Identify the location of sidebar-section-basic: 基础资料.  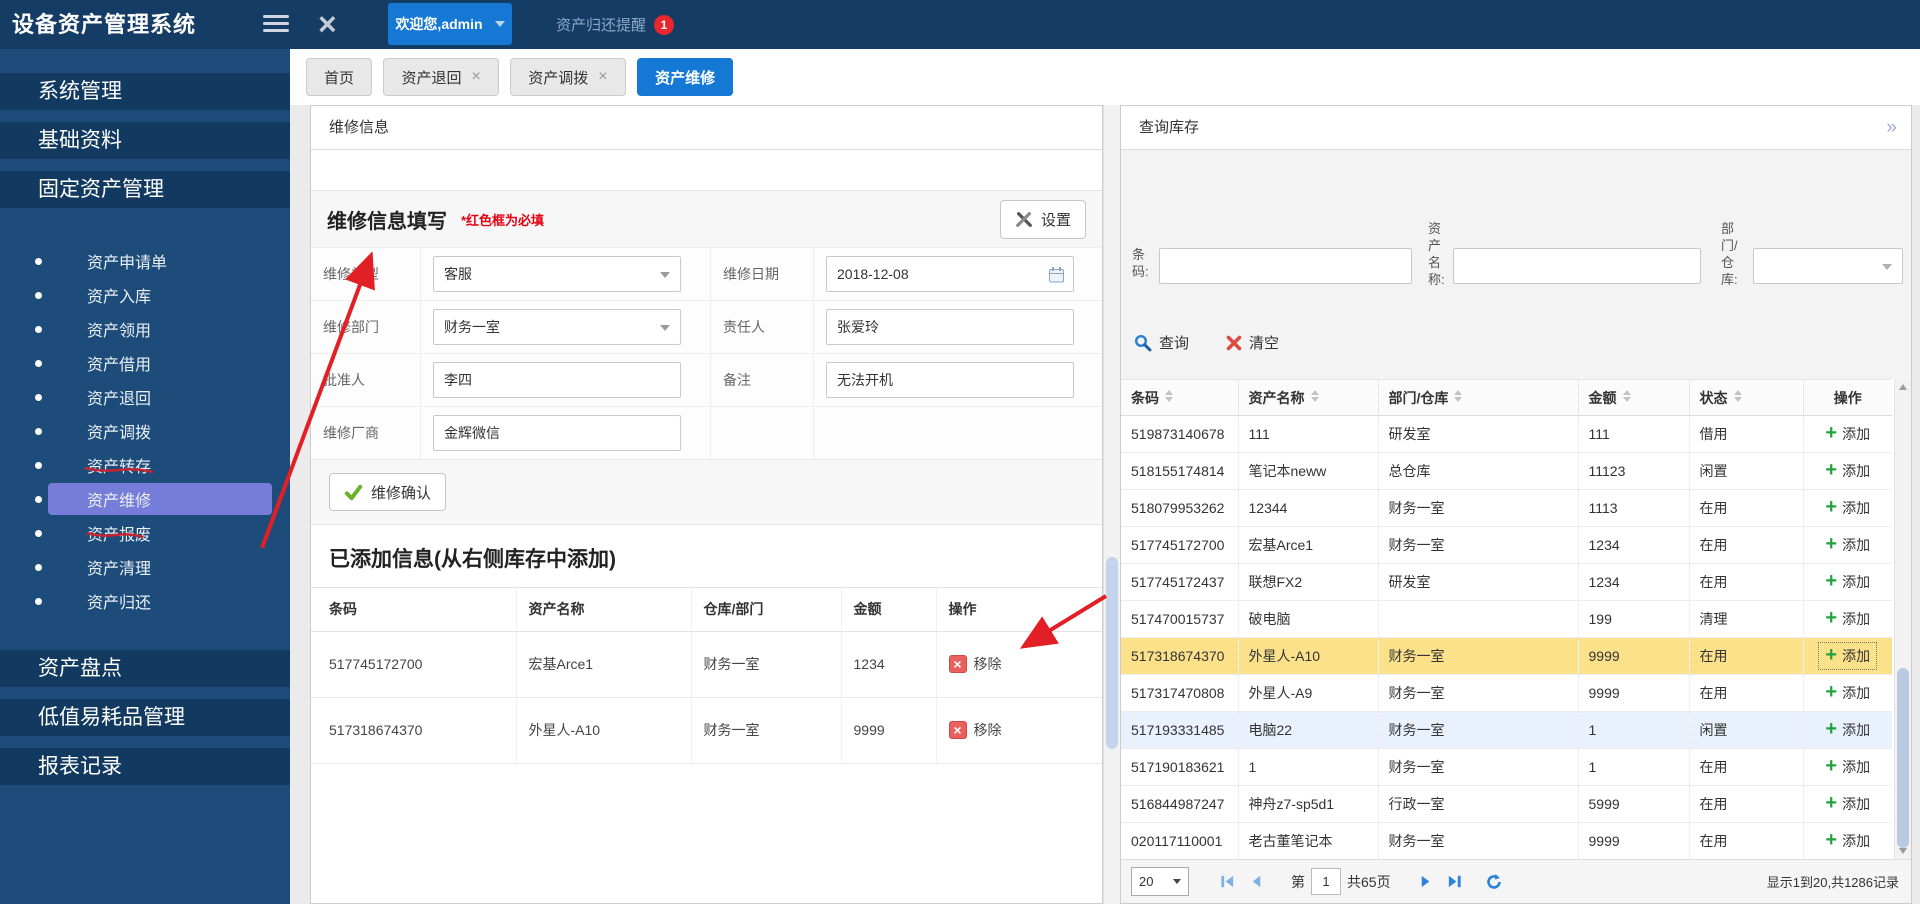
(145, 140).